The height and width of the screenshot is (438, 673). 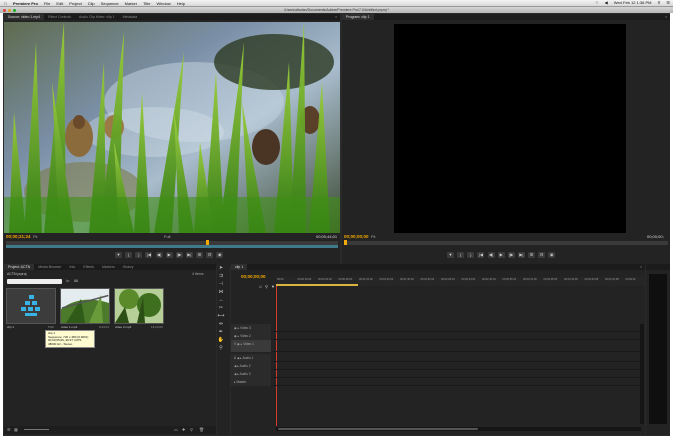 What do you see at coordinates (317, 285) in the screenshot?
I see `work-area-bar` at bounding box center [317, 285].